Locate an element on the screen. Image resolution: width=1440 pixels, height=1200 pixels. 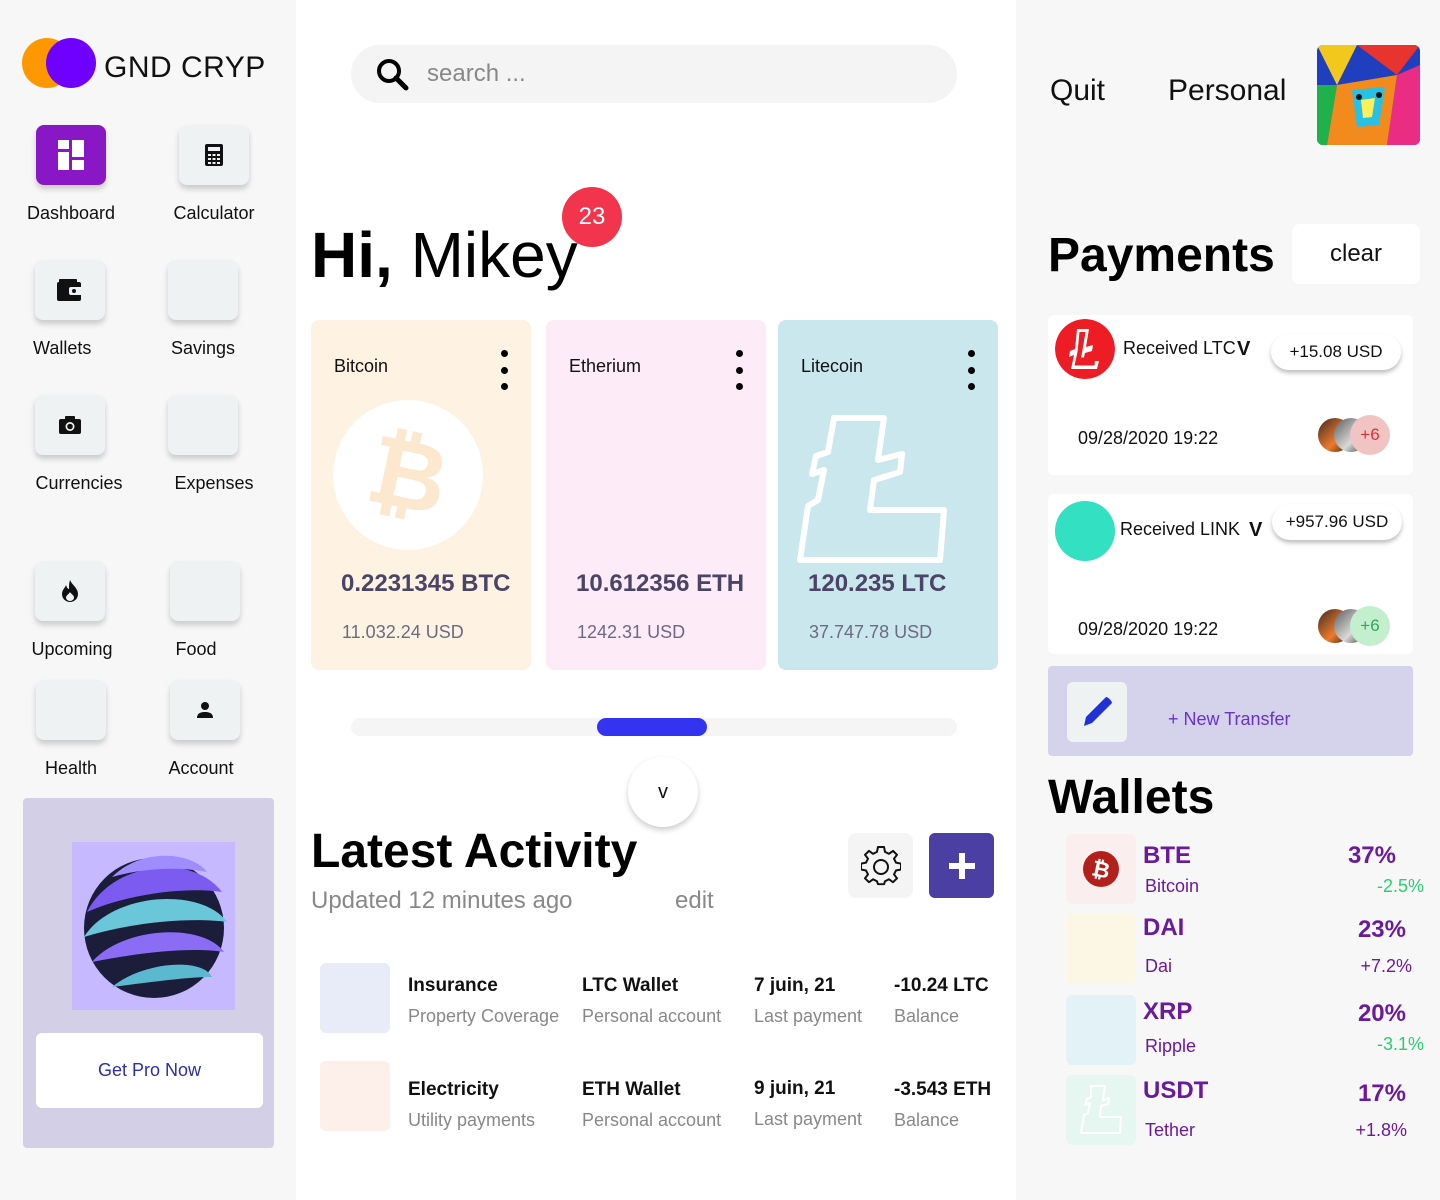
coin-card-litecoin: Litecoin 120.235 LTC 37.747.78 USD is located at coordinates (888, 495).